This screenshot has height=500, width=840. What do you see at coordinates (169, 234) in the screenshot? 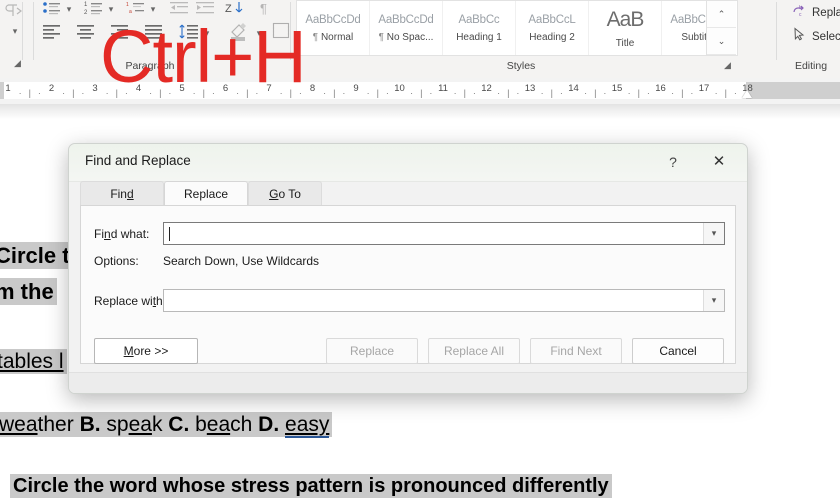
I see `text-cursor` at bounding box center [169, 234].